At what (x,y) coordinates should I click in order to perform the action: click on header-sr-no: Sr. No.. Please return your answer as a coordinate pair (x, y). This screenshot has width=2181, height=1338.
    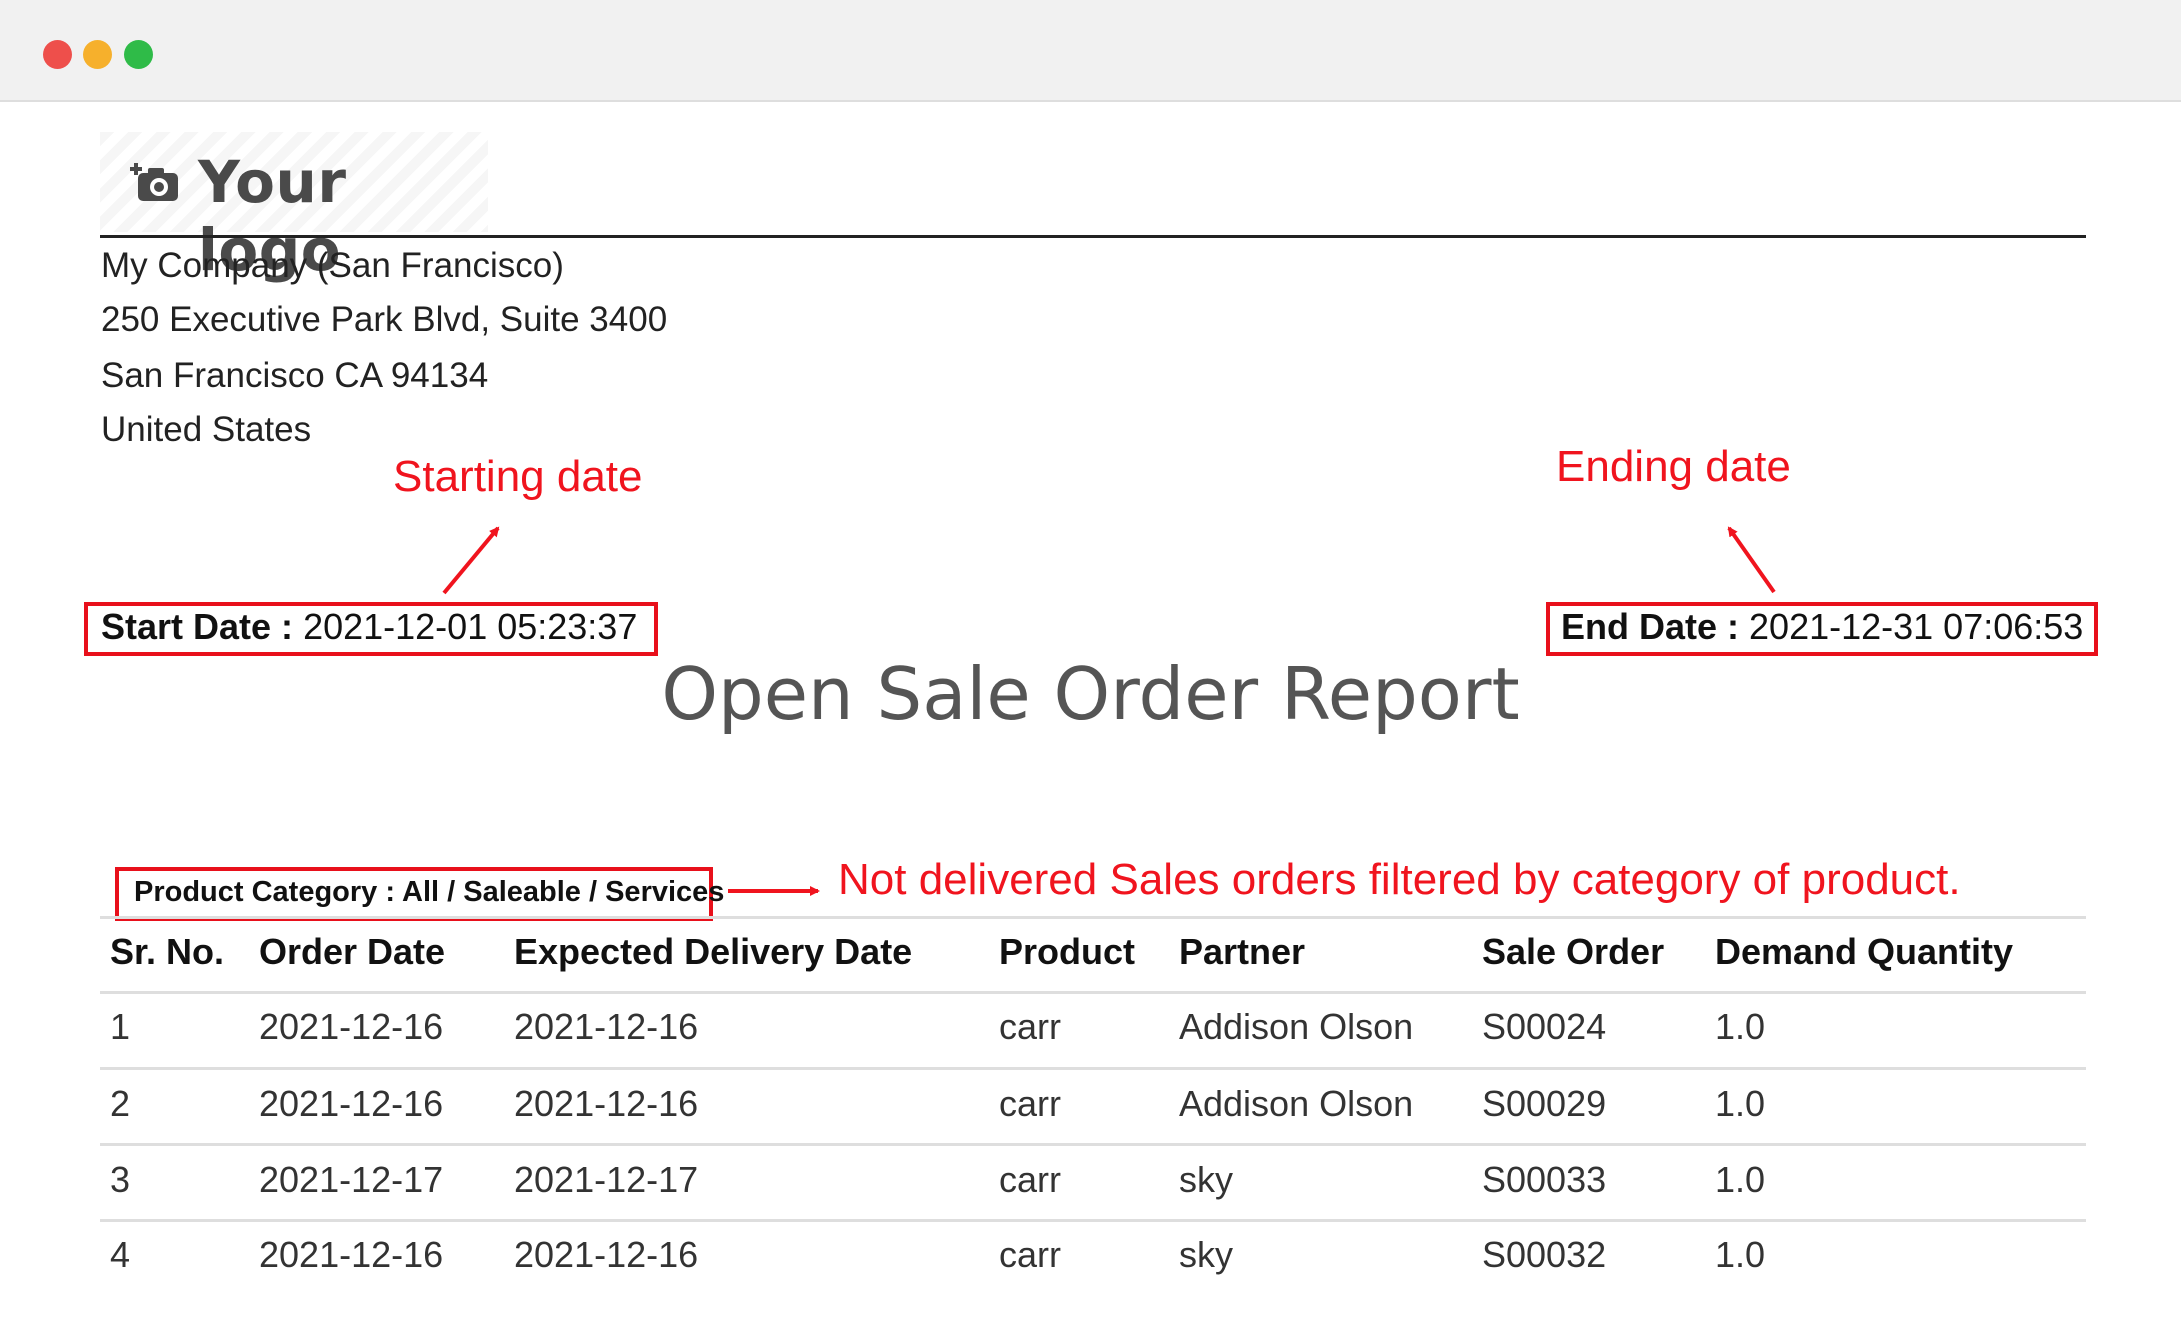
    Looking at the image, I should click on (167, 951).